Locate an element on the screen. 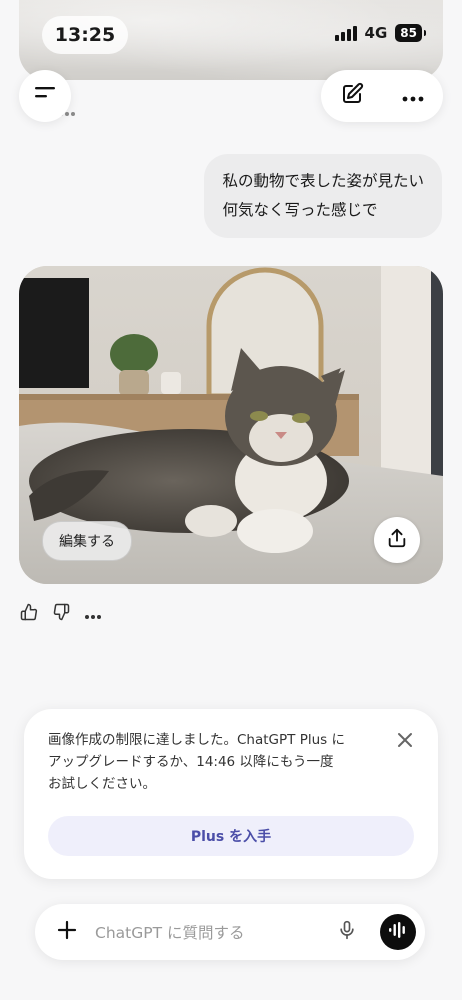  limit-message-line: アップグレードするか、14:46 以降にもう一度 is located at coordinates (191, 762).